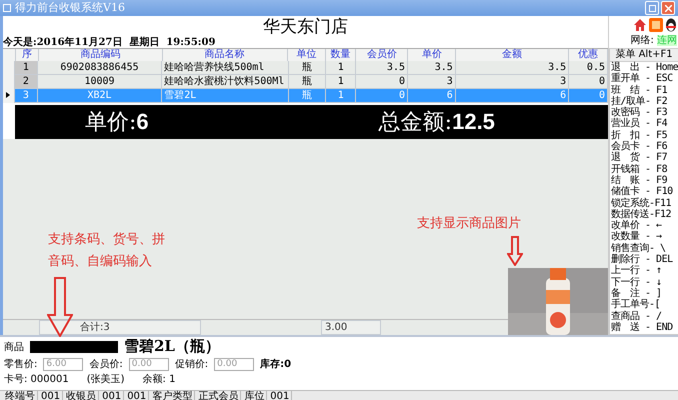 The width and height of the screenshot is (678, 400). Describe the element at coordinates (28, 55) in the screenshot. I see `column-header: 序` at that location.